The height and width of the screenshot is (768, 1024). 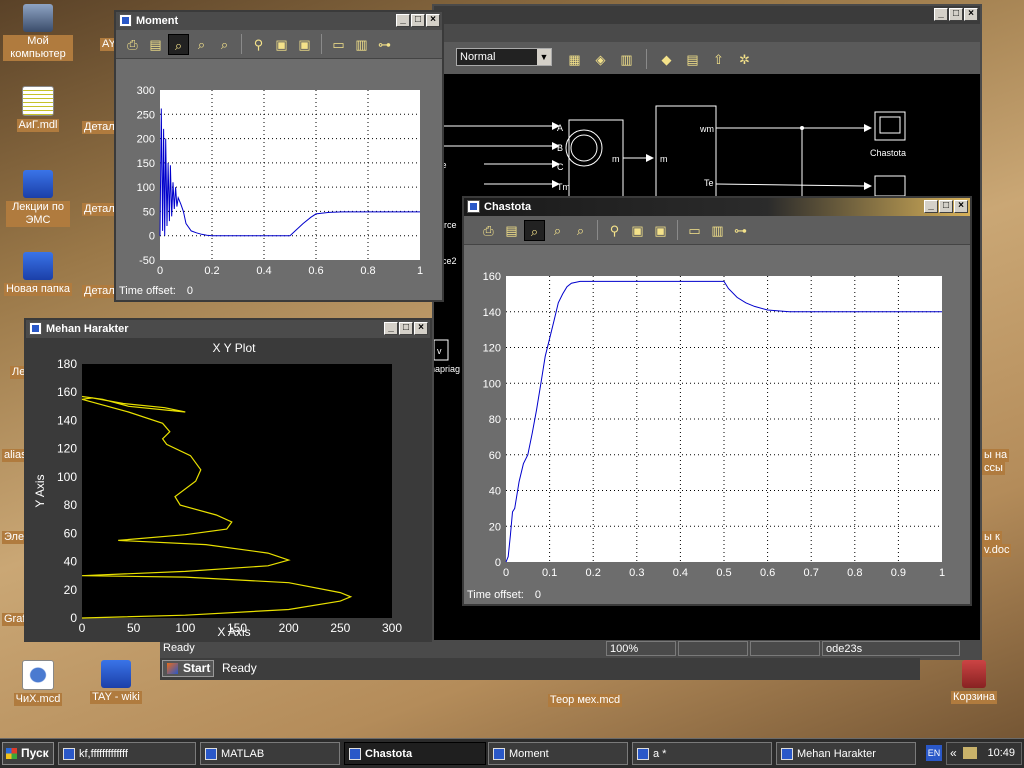 I want to click on taskbar-button-folder: kf,fffffffffffff, so click(x=127, y=753).